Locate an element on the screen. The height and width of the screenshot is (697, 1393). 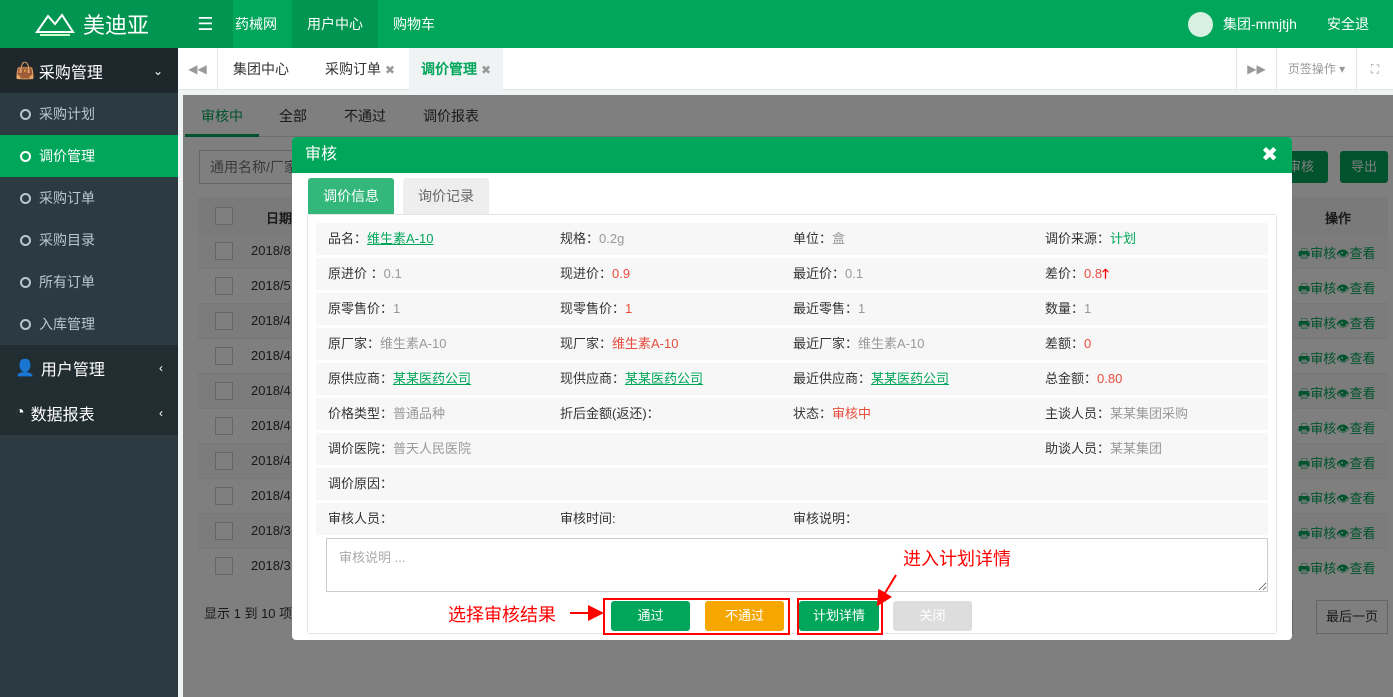
field-label: 调价原因： is located at coordinates (361, 483).